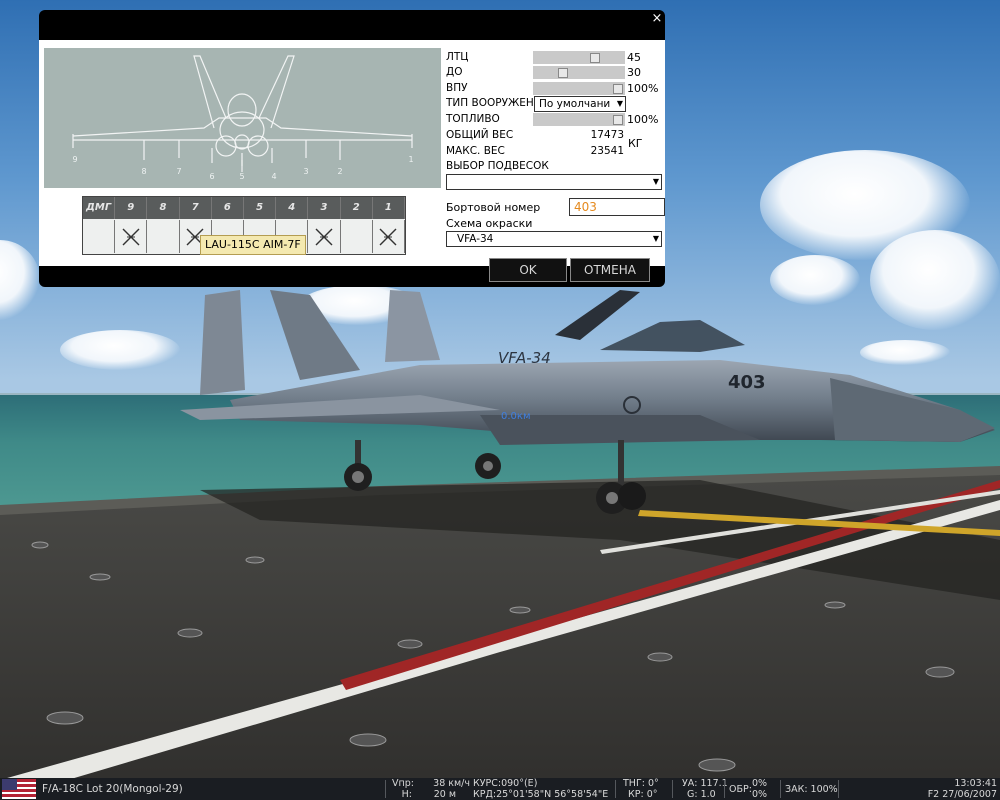 Image resolution: width=1000 pixels, height=800 pixels. What do you see at coordinates (657, 19) in the screenshot?
I see `close-icon: ×` at bounding box center [657, 19].